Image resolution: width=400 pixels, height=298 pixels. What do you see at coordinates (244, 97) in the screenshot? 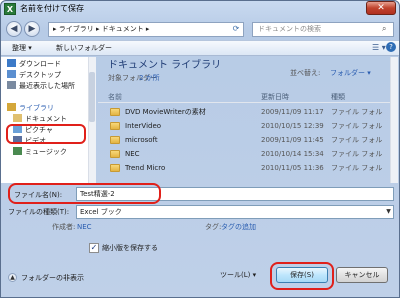
I see `column-header-row` at bounding box center [244, 97].